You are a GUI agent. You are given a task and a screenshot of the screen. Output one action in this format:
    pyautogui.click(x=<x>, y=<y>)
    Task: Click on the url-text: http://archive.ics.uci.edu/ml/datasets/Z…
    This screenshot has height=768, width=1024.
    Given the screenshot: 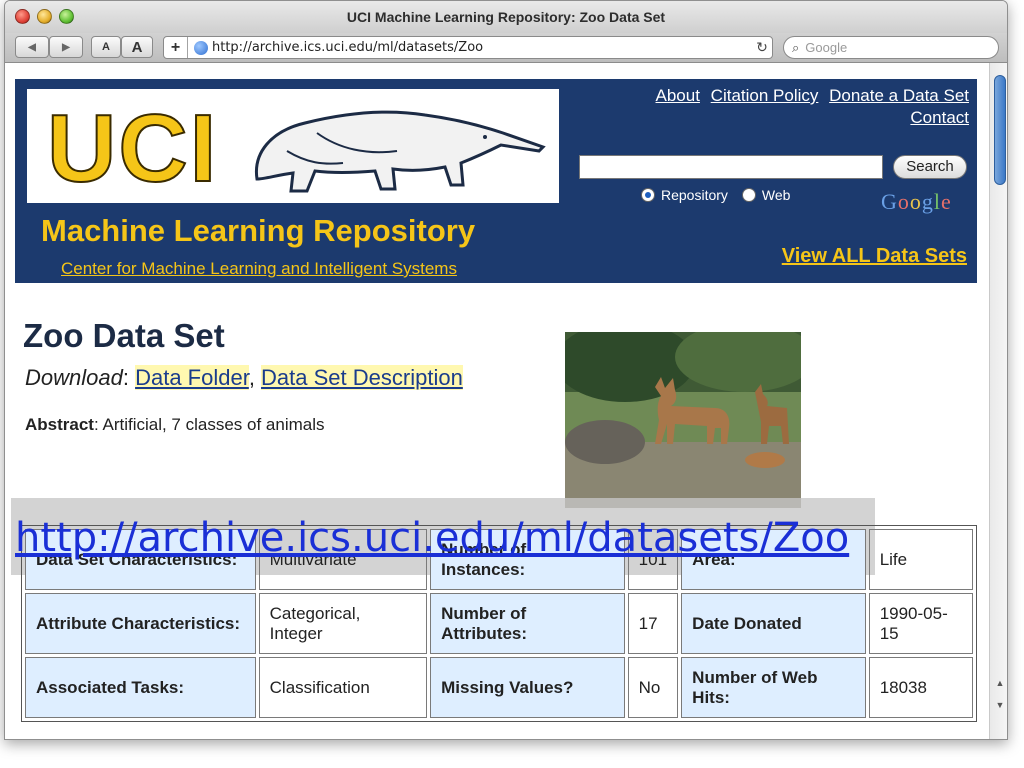 What is the action you would take?
    pyautogui.click(x=482, y=47)
    